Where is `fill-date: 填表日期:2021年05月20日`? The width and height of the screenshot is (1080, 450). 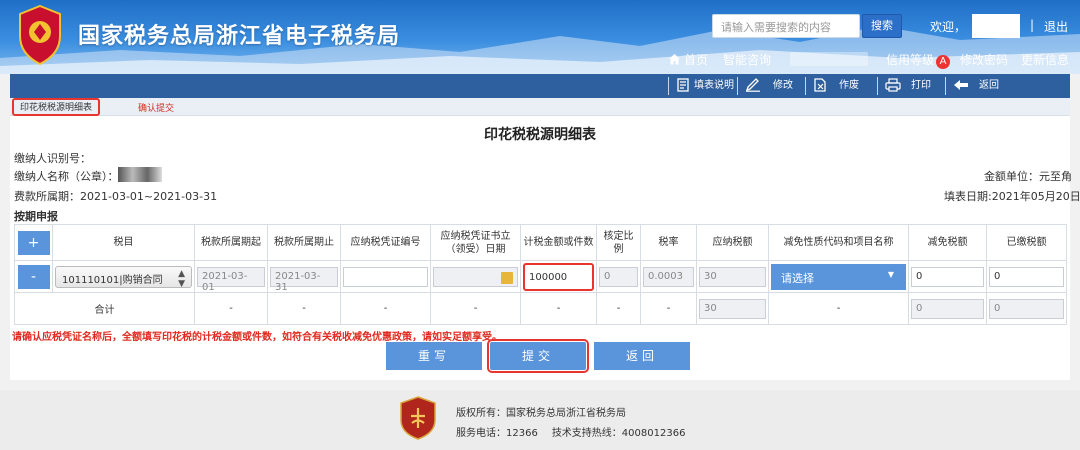
fill-date: 填表日期:2021年05月20日 is located at coordinates (1012, 196).